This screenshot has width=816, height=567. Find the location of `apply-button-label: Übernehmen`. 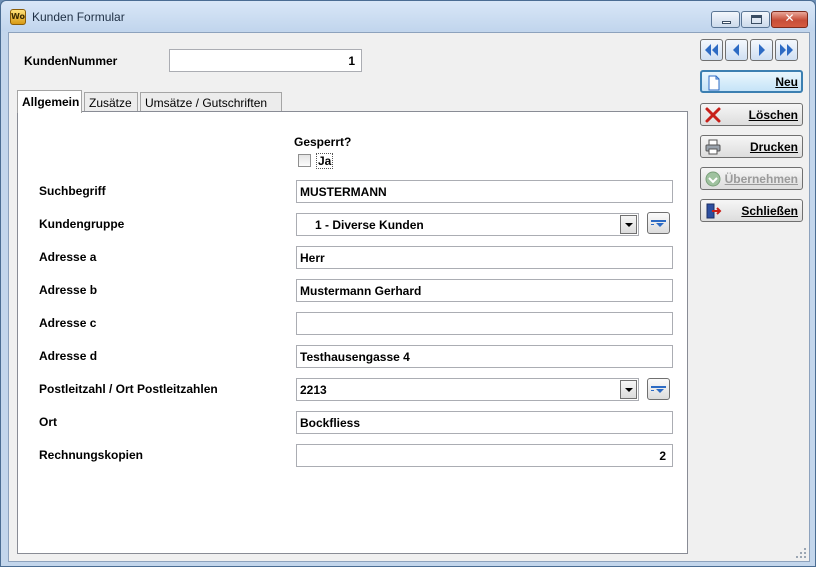

apply-button-label: Übernehmen is located at coordinates (761, 179).